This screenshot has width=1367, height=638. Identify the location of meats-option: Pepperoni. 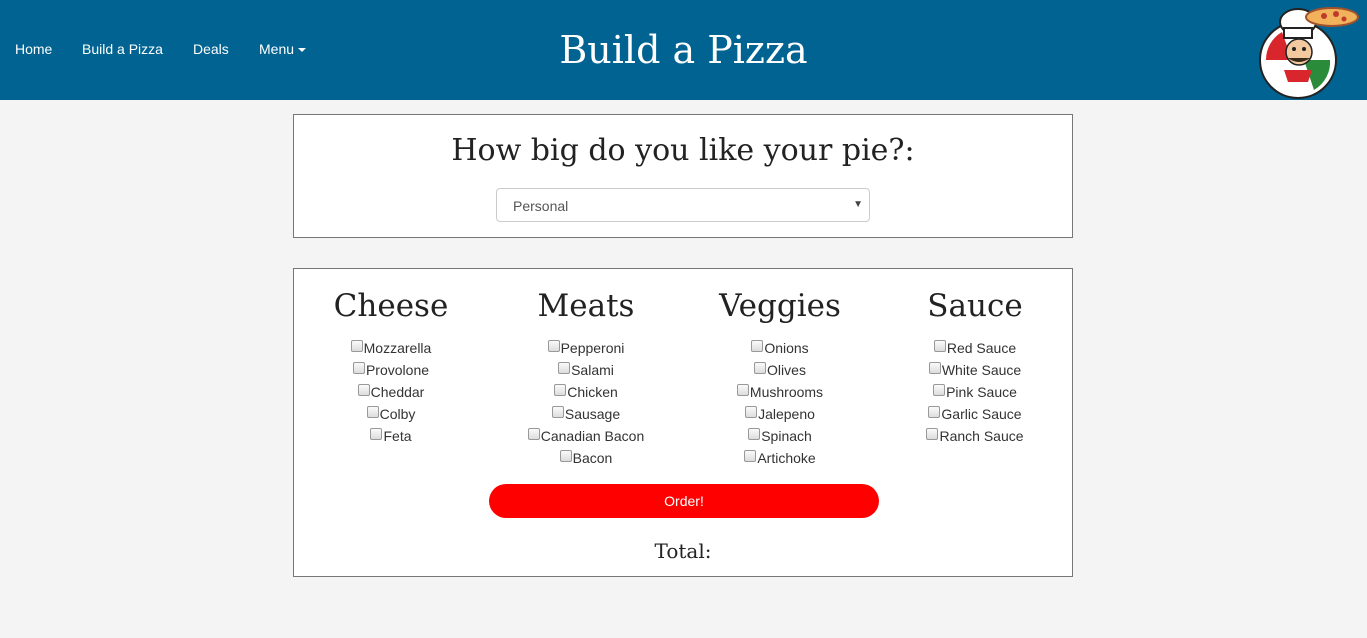
(586, 348).